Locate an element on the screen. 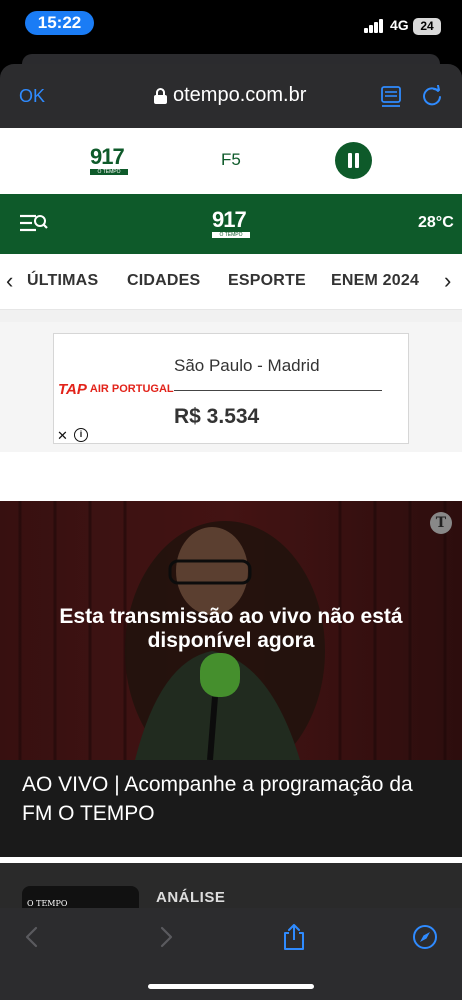 The height and width of the screenshot is (1000, 462). lock-icon is located at coordinates (160, 95).